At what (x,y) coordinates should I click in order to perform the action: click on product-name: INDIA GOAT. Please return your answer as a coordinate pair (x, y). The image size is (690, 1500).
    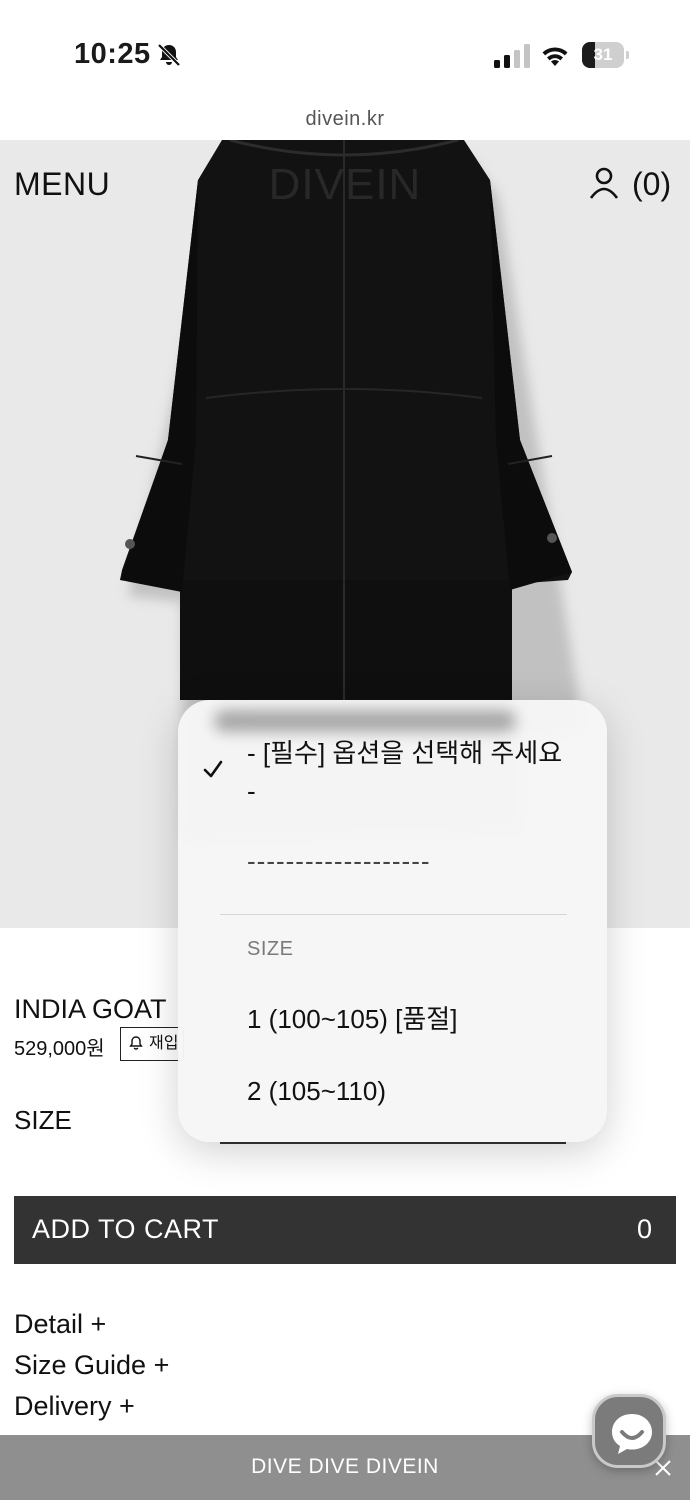
    Looking at the image, I should click on (90, 1009).